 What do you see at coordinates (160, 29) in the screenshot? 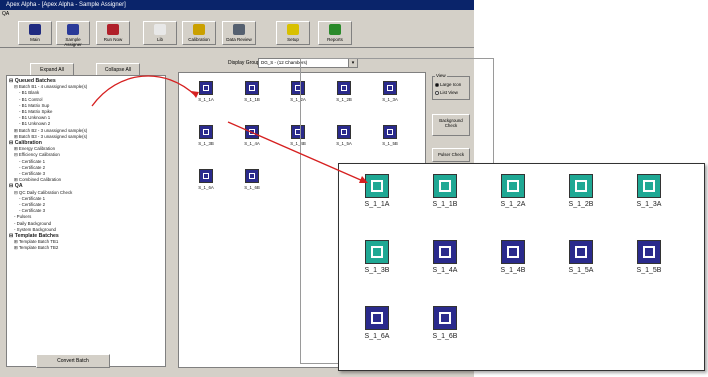
I see `library-icon` at bounding box center [160, 29].